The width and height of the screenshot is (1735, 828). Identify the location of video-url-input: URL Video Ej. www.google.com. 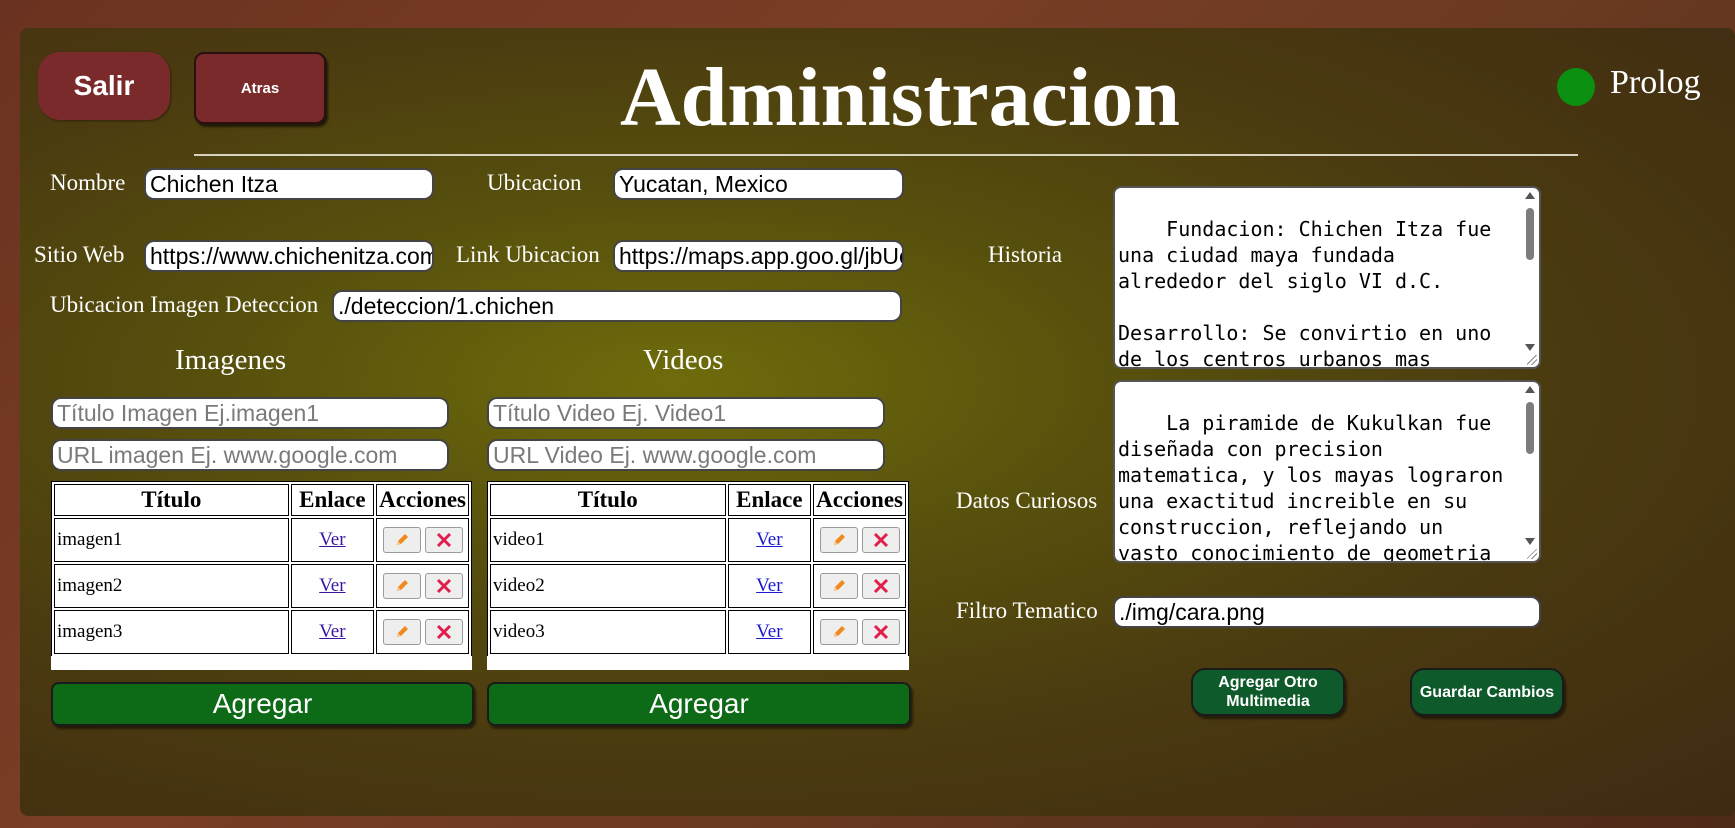
(686, 455).